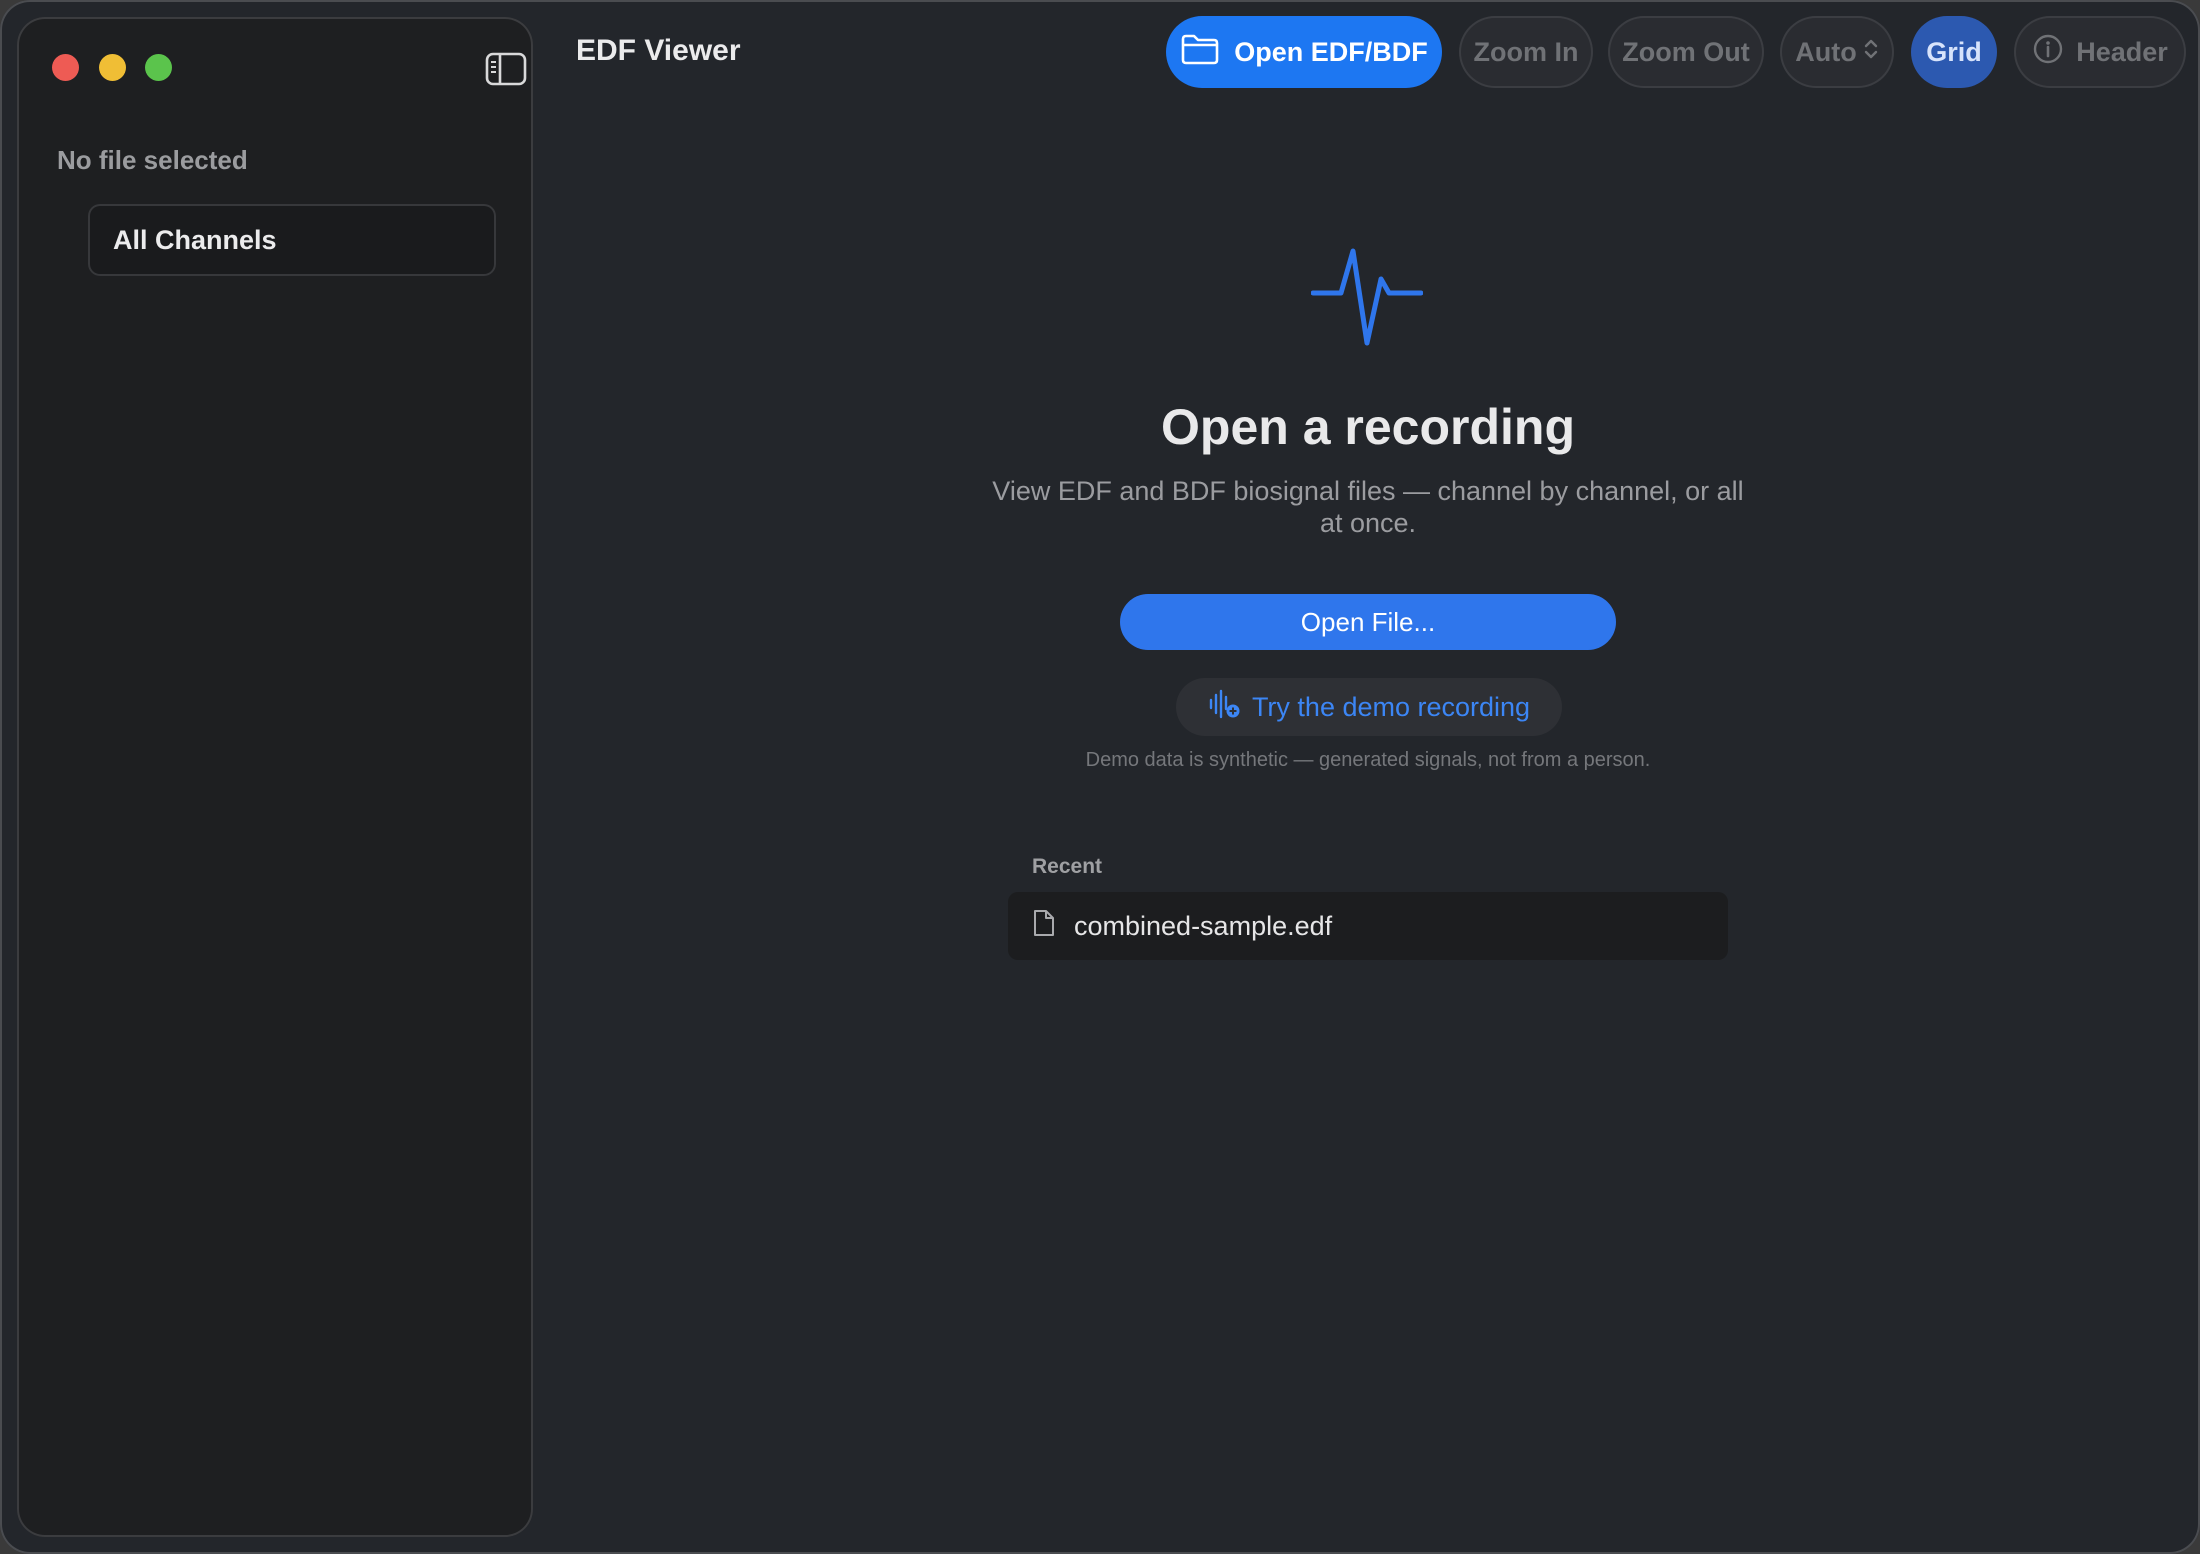 The image size is (2200, 1554). I want to click on waveform-pulse-icon, so click(1367, 290).